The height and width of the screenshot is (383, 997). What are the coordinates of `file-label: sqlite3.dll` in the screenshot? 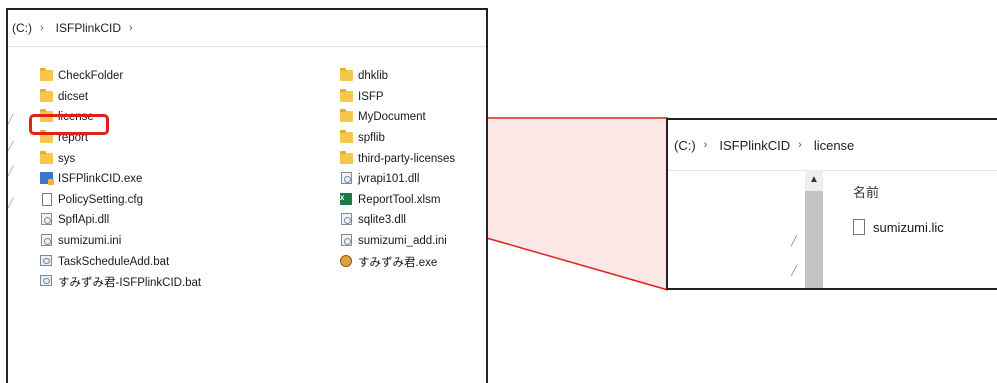 It's located at (382, 220).